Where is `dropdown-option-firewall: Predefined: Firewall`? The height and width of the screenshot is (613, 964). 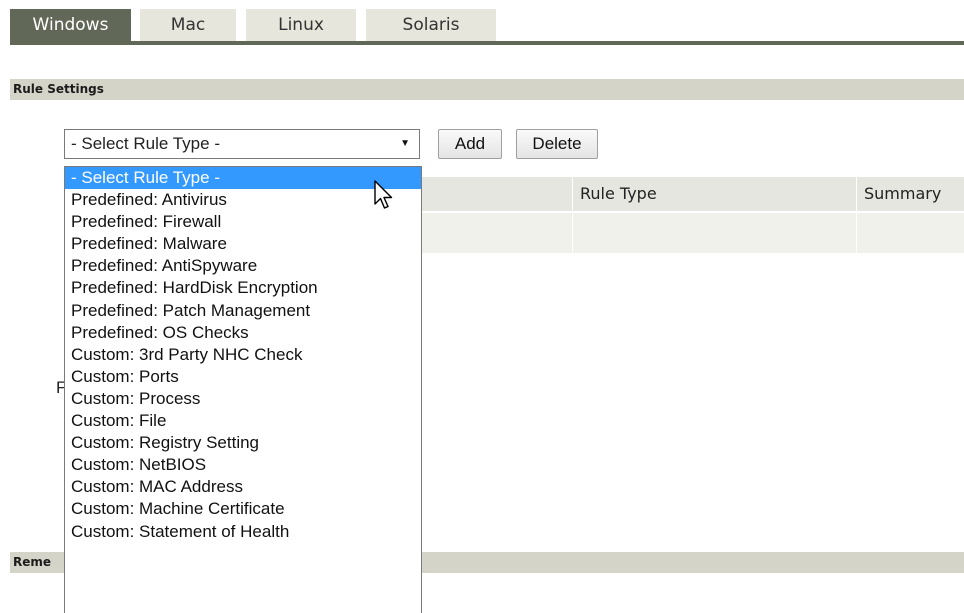
dropdown-option-firewall: Predefined: Firewall is located at coordinates (243, 222).